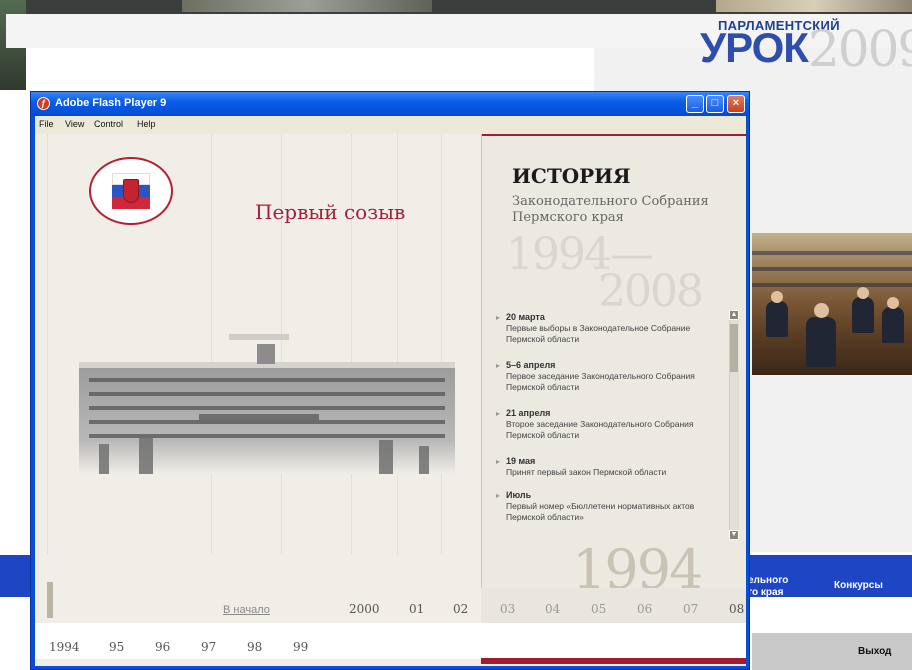  What do you see at coordinates (734, 315) in the screenshot?
I see `scroll-up-icon: ▲` at bounding box center [734, 315].